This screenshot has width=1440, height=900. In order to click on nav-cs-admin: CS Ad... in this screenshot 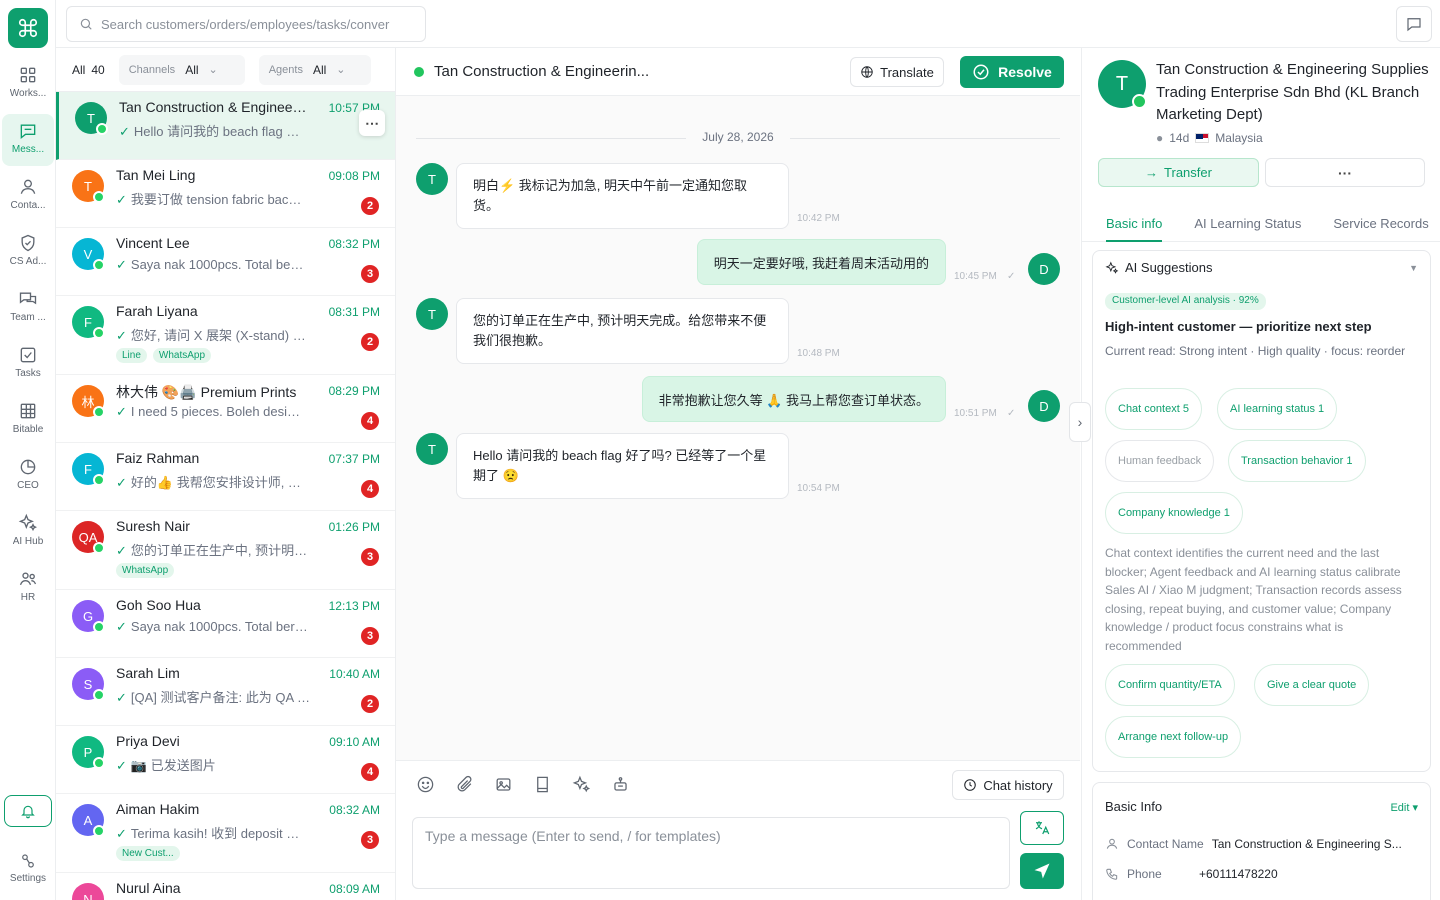, I will do `click(28, 252)`.